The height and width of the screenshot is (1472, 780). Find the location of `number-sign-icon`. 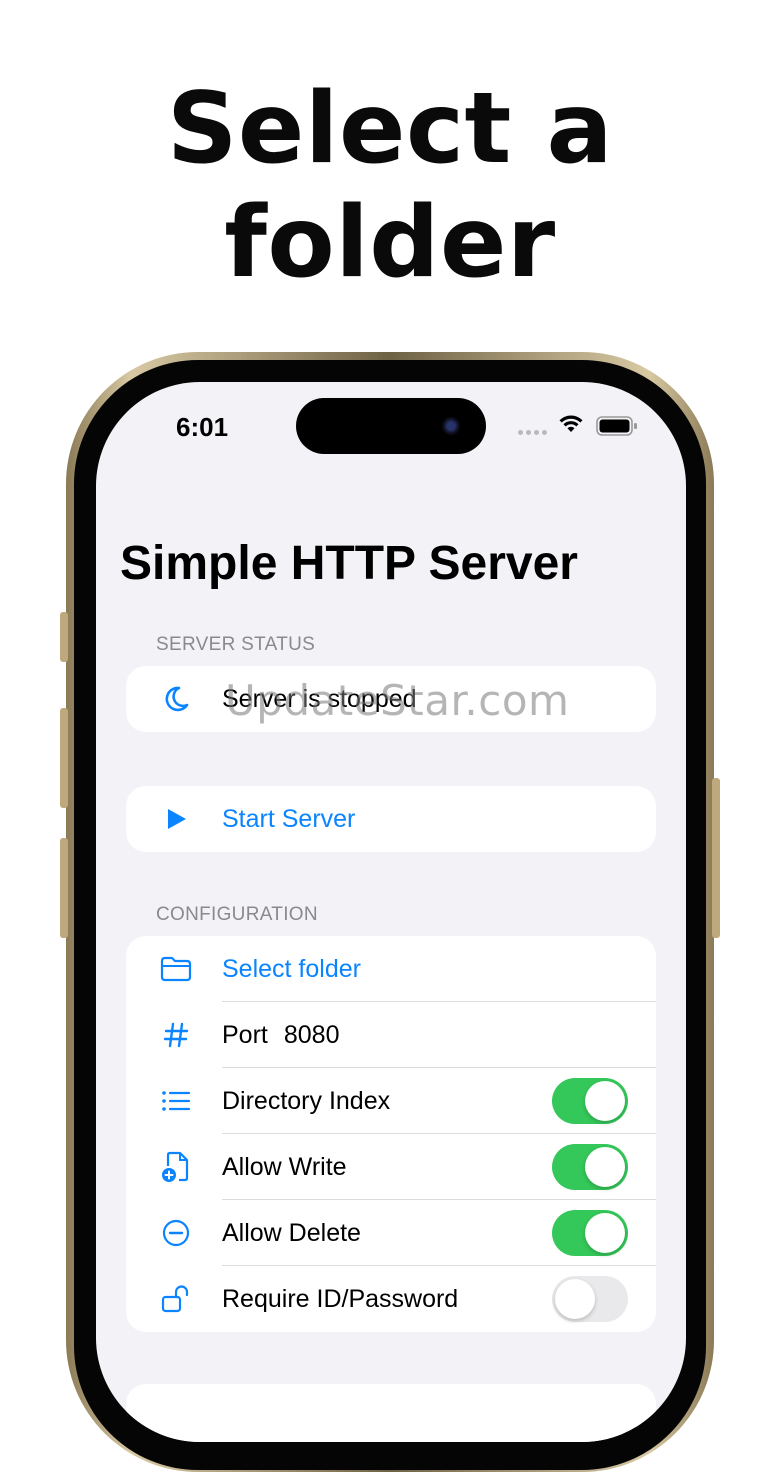

number-sign-icon is located at coordinates (176, 1035).